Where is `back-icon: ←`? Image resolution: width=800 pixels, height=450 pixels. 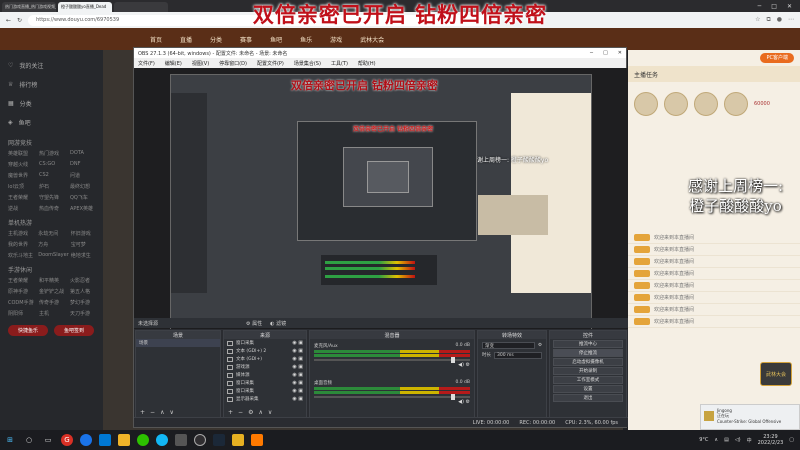
back-icon: ← is located at coordinates (8, 20).